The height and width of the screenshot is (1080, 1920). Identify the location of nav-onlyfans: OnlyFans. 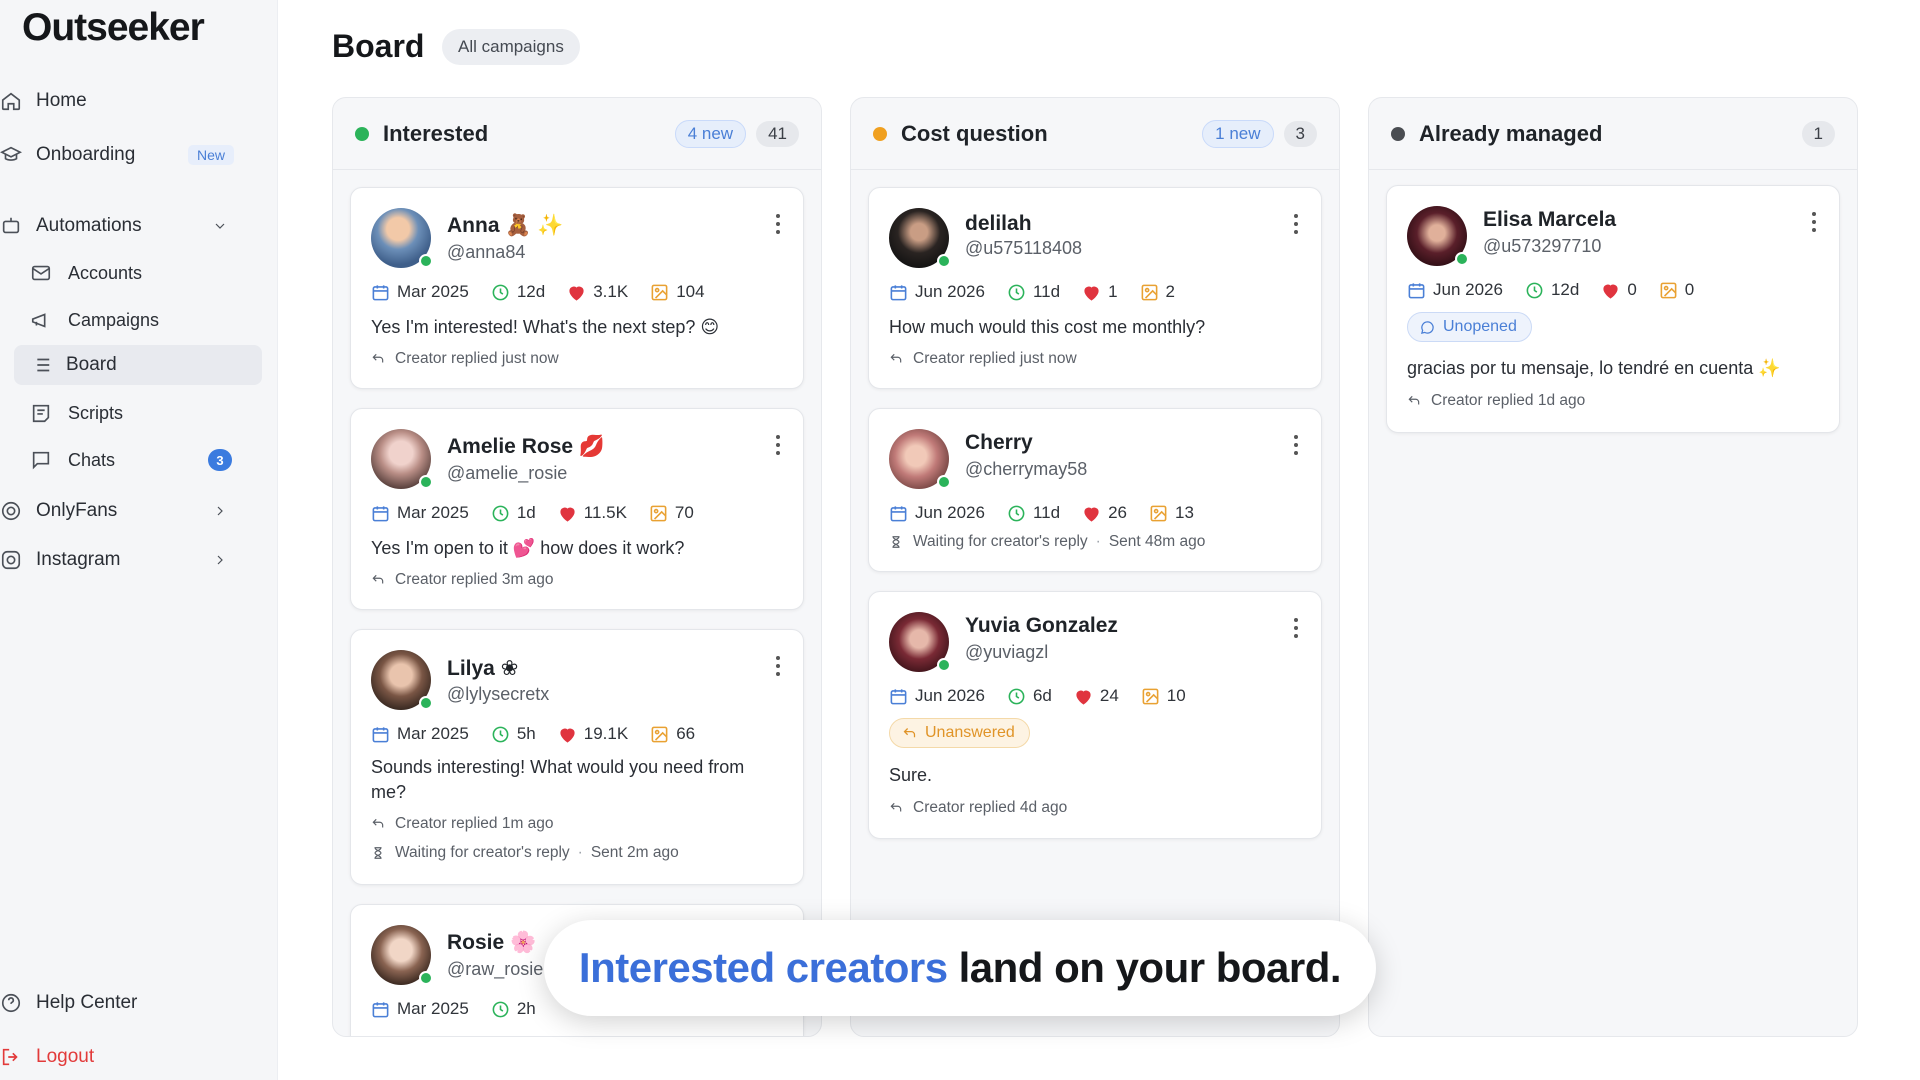
(131, 511).